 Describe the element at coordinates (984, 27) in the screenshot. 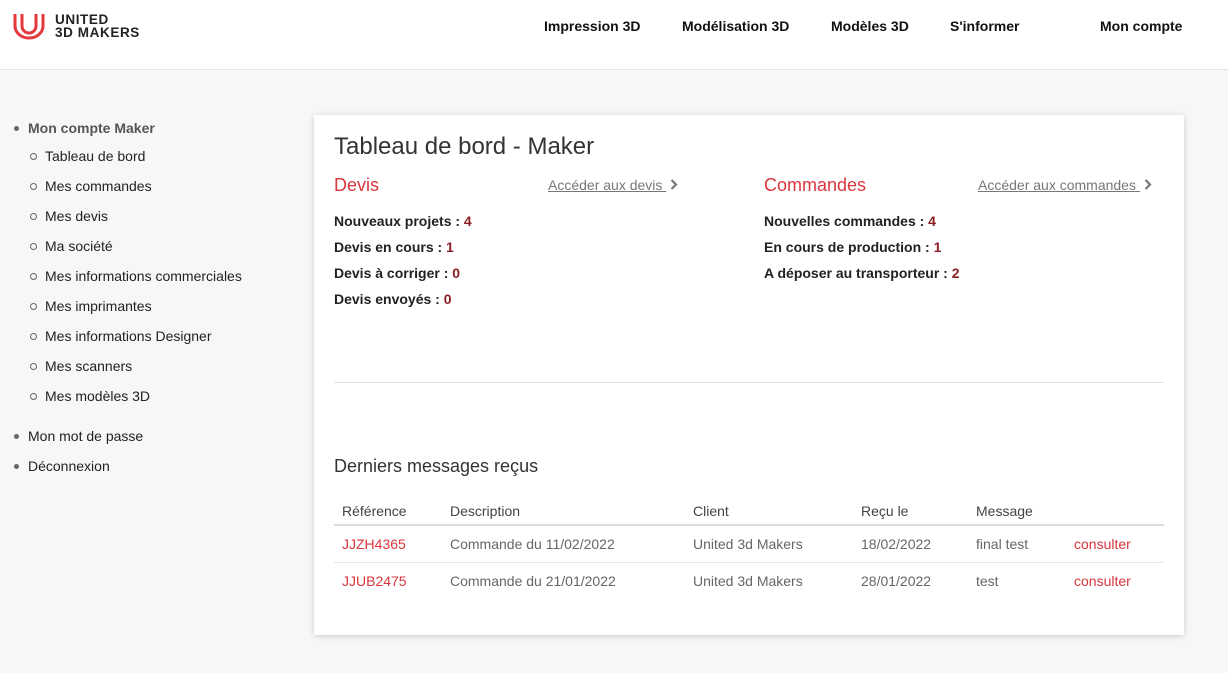

I see `nav-sinformer: S'informer` at that location.